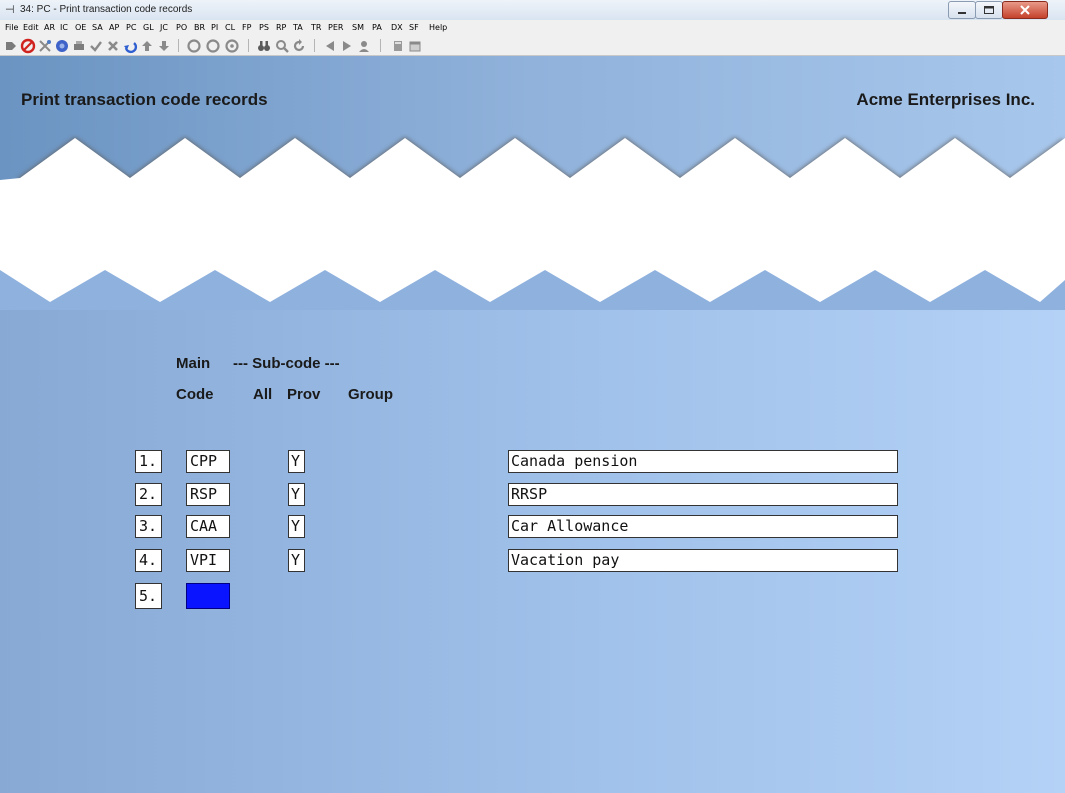 The width and height of the screenshot is (1065, 793). I want to click on menu-sf: SF, so click(414, 27).